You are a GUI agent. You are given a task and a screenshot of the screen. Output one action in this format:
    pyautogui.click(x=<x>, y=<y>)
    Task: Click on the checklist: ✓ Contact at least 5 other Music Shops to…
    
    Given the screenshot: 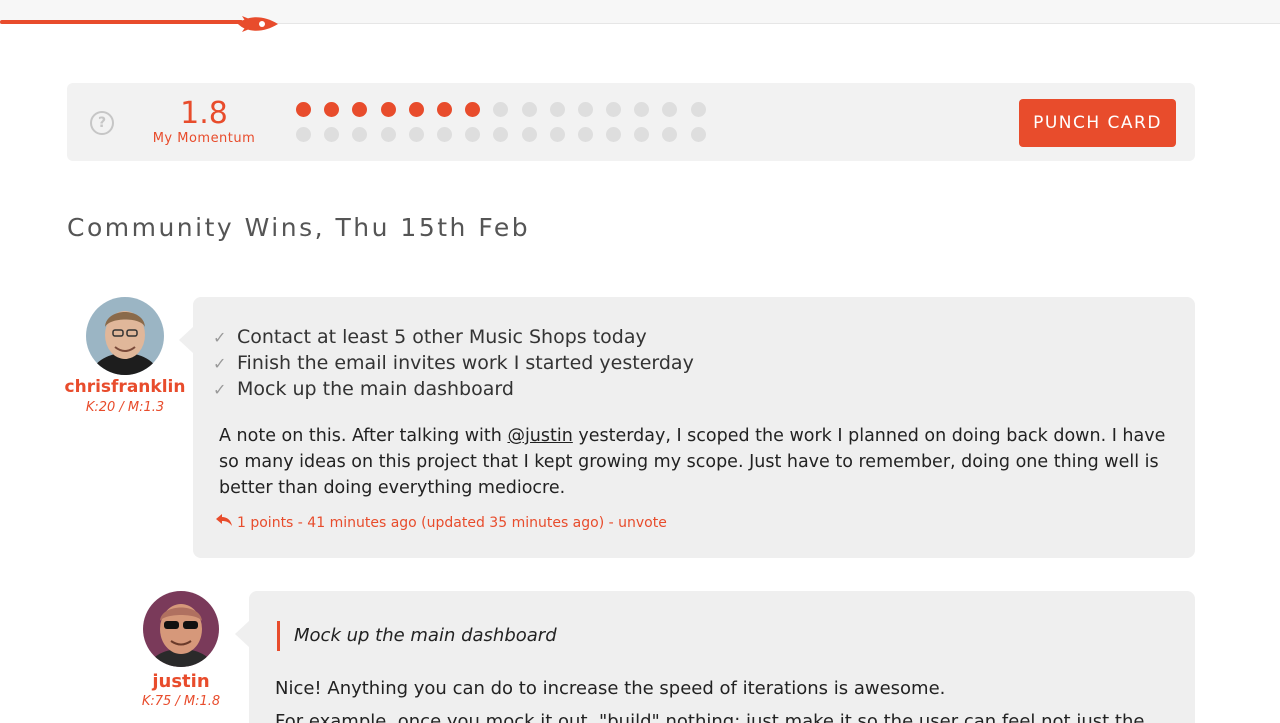 What is the action you would take?
    pyautogui.click(x=453, y=363)
    